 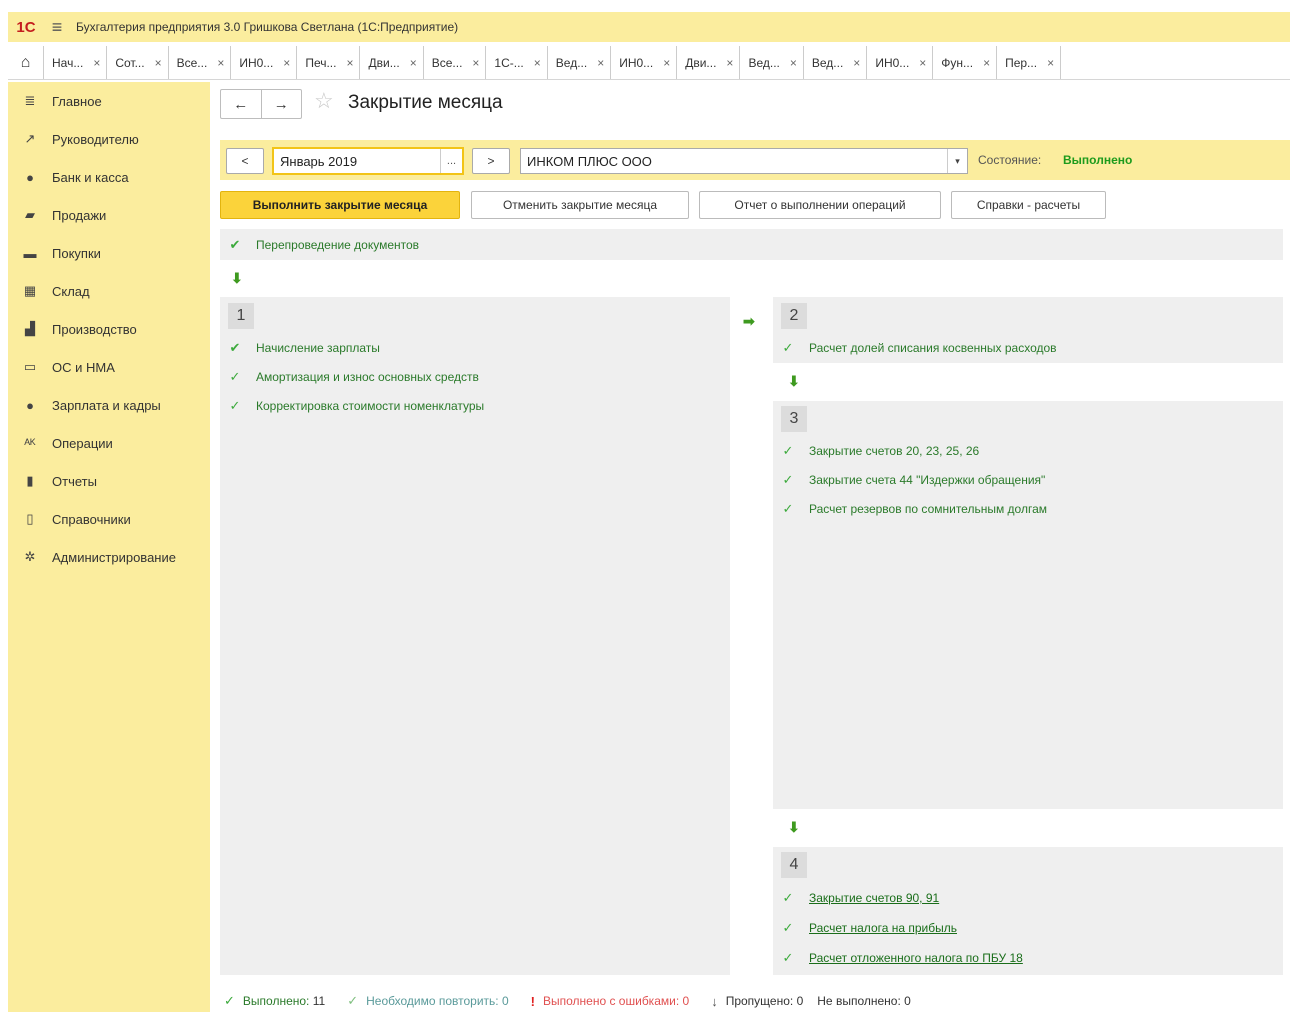 I want to click on cart-icon: ▬, so click(x=30, y=253).